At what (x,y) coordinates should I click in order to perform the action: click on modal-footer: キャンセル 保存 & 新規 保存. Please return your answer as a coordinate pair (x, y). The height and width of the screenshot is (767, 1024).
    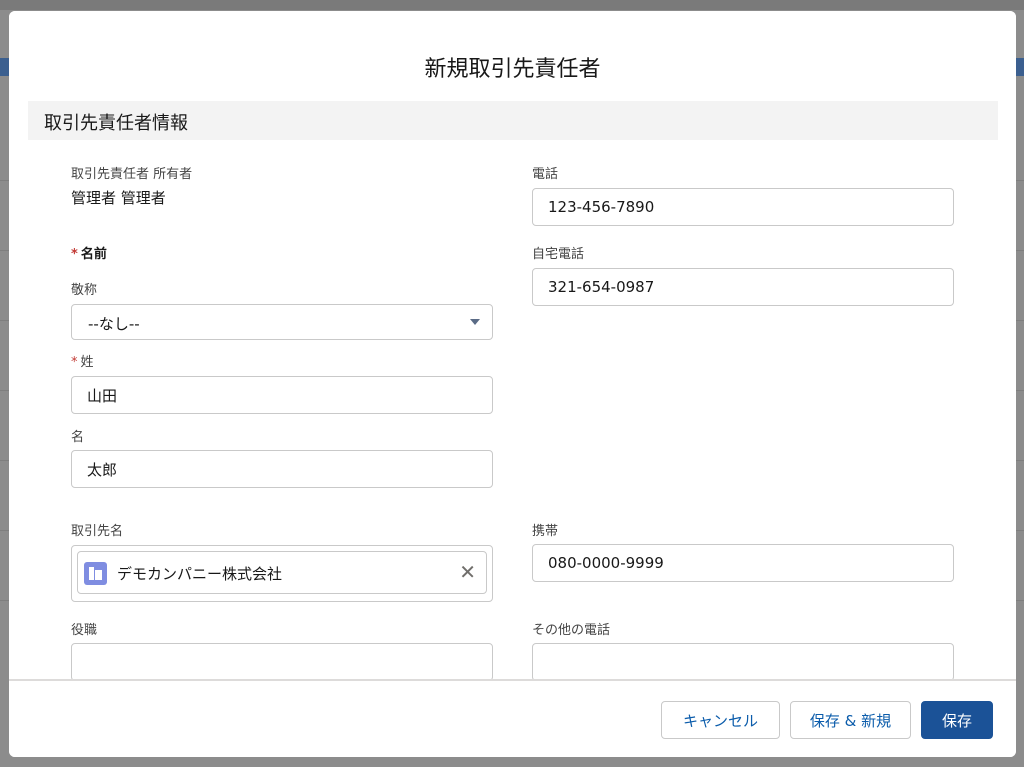
    Looking at the image, I should click on (512, 718).